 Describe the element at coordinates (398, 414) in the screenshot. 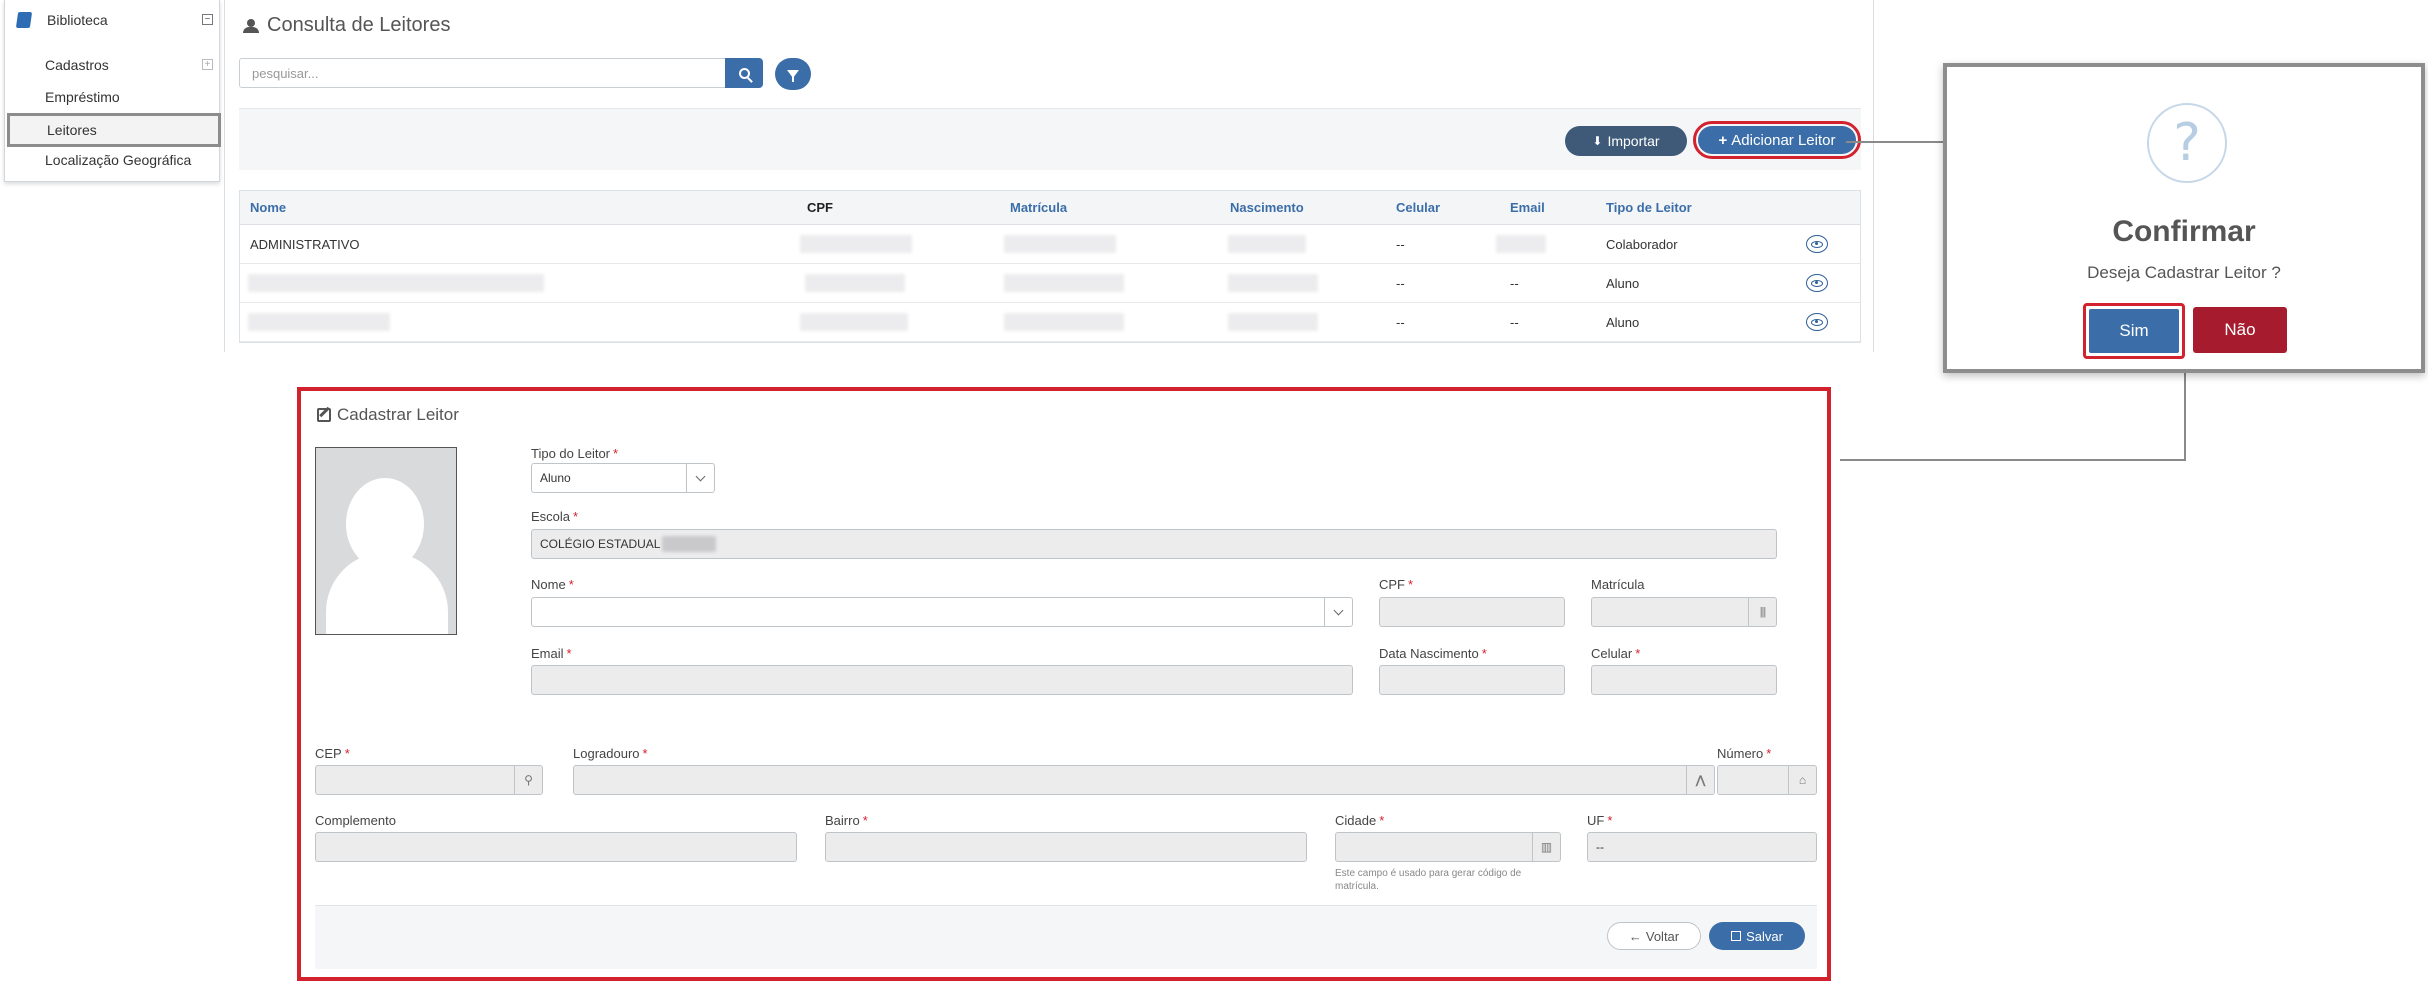

I see `form-title-text: Cadastrar Leitor` at that location.